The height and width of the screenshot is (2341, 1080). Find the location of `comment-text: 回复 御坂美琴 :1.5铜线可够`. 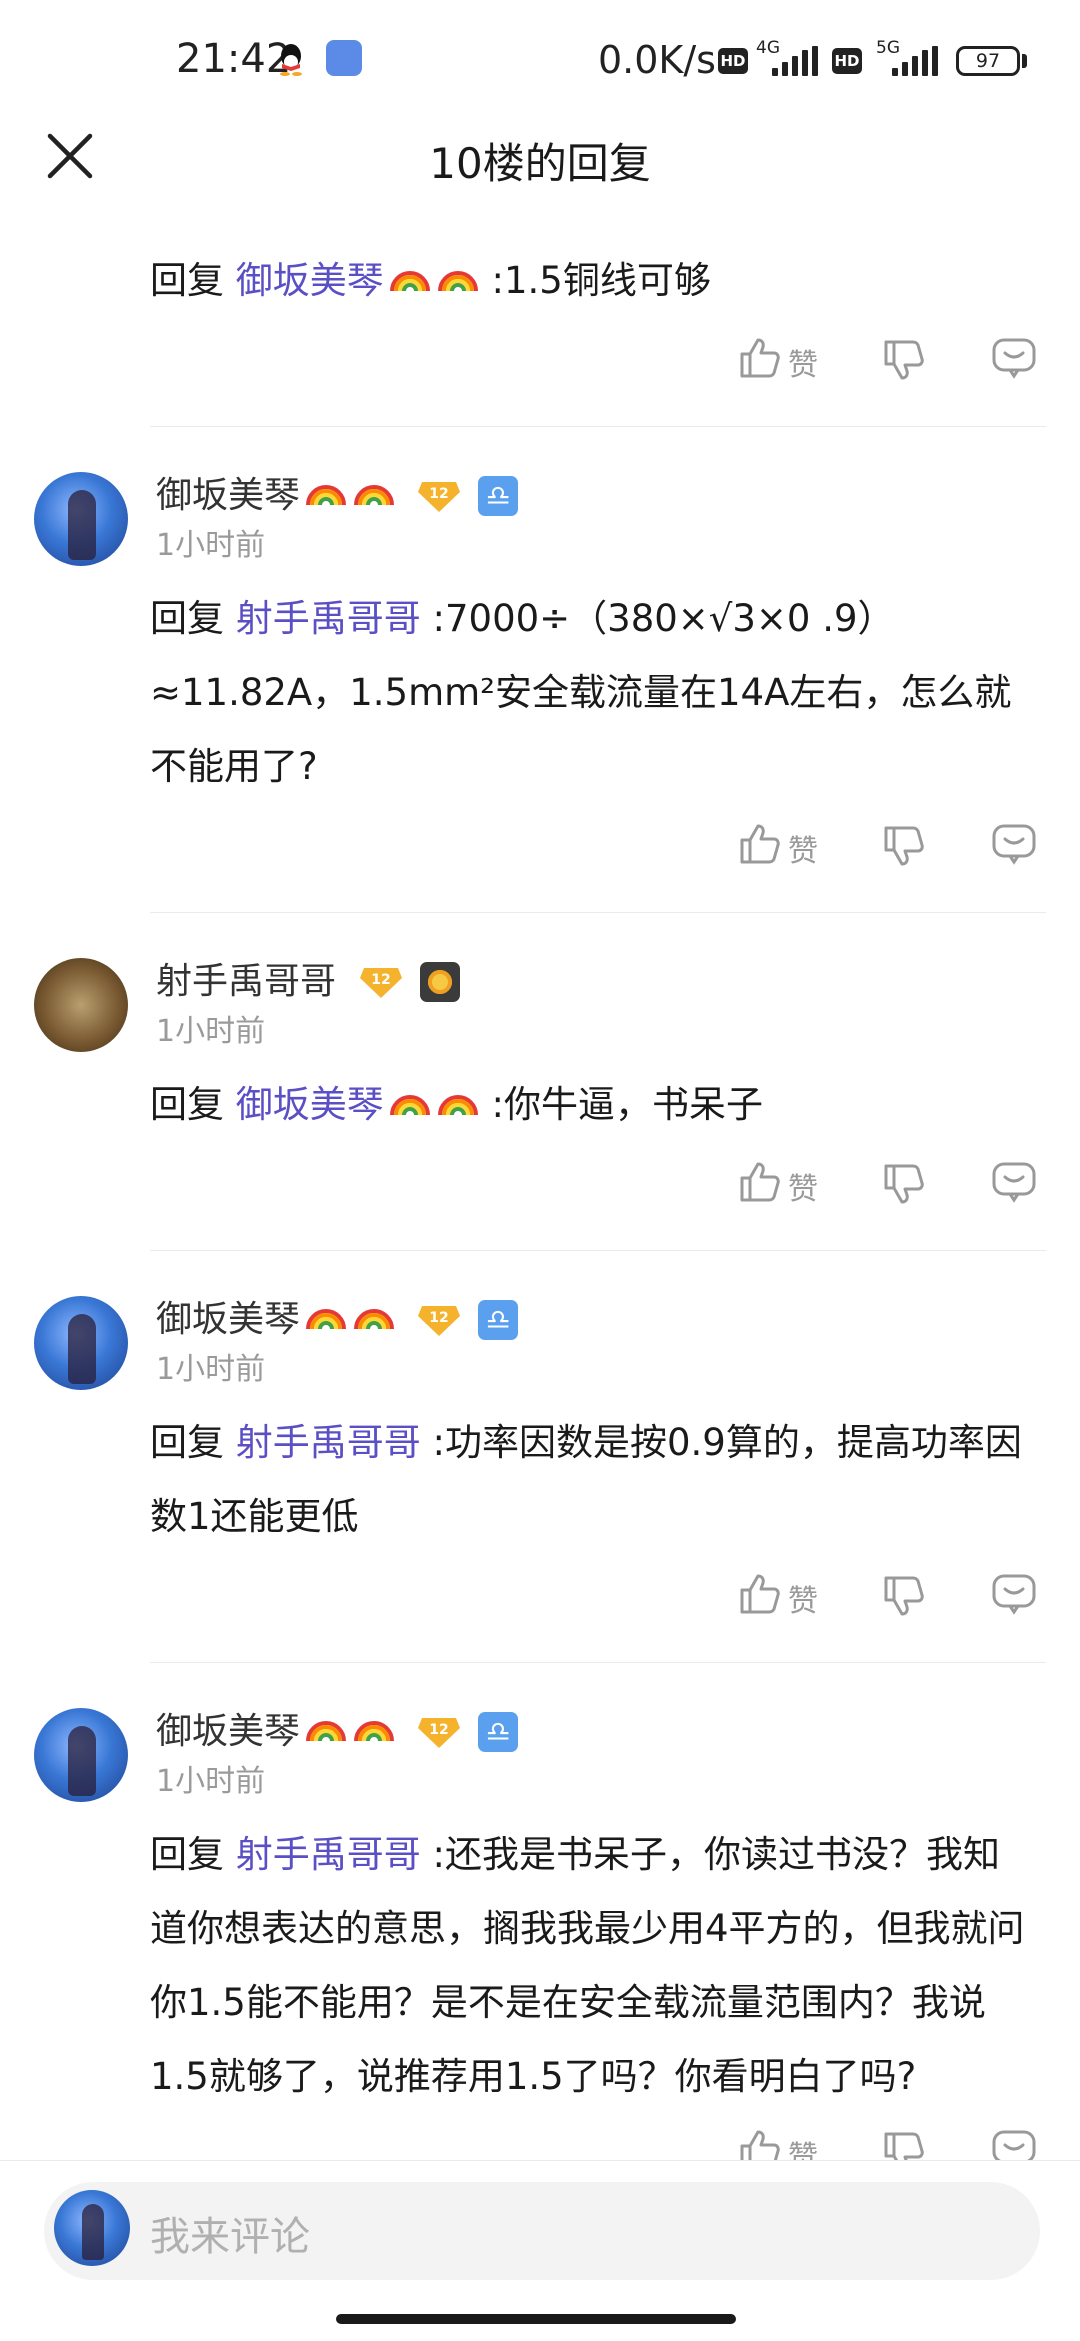

comment-text: 回复 御坂美琴 :1.5铜线可够 is located at coordinates (430, 280).